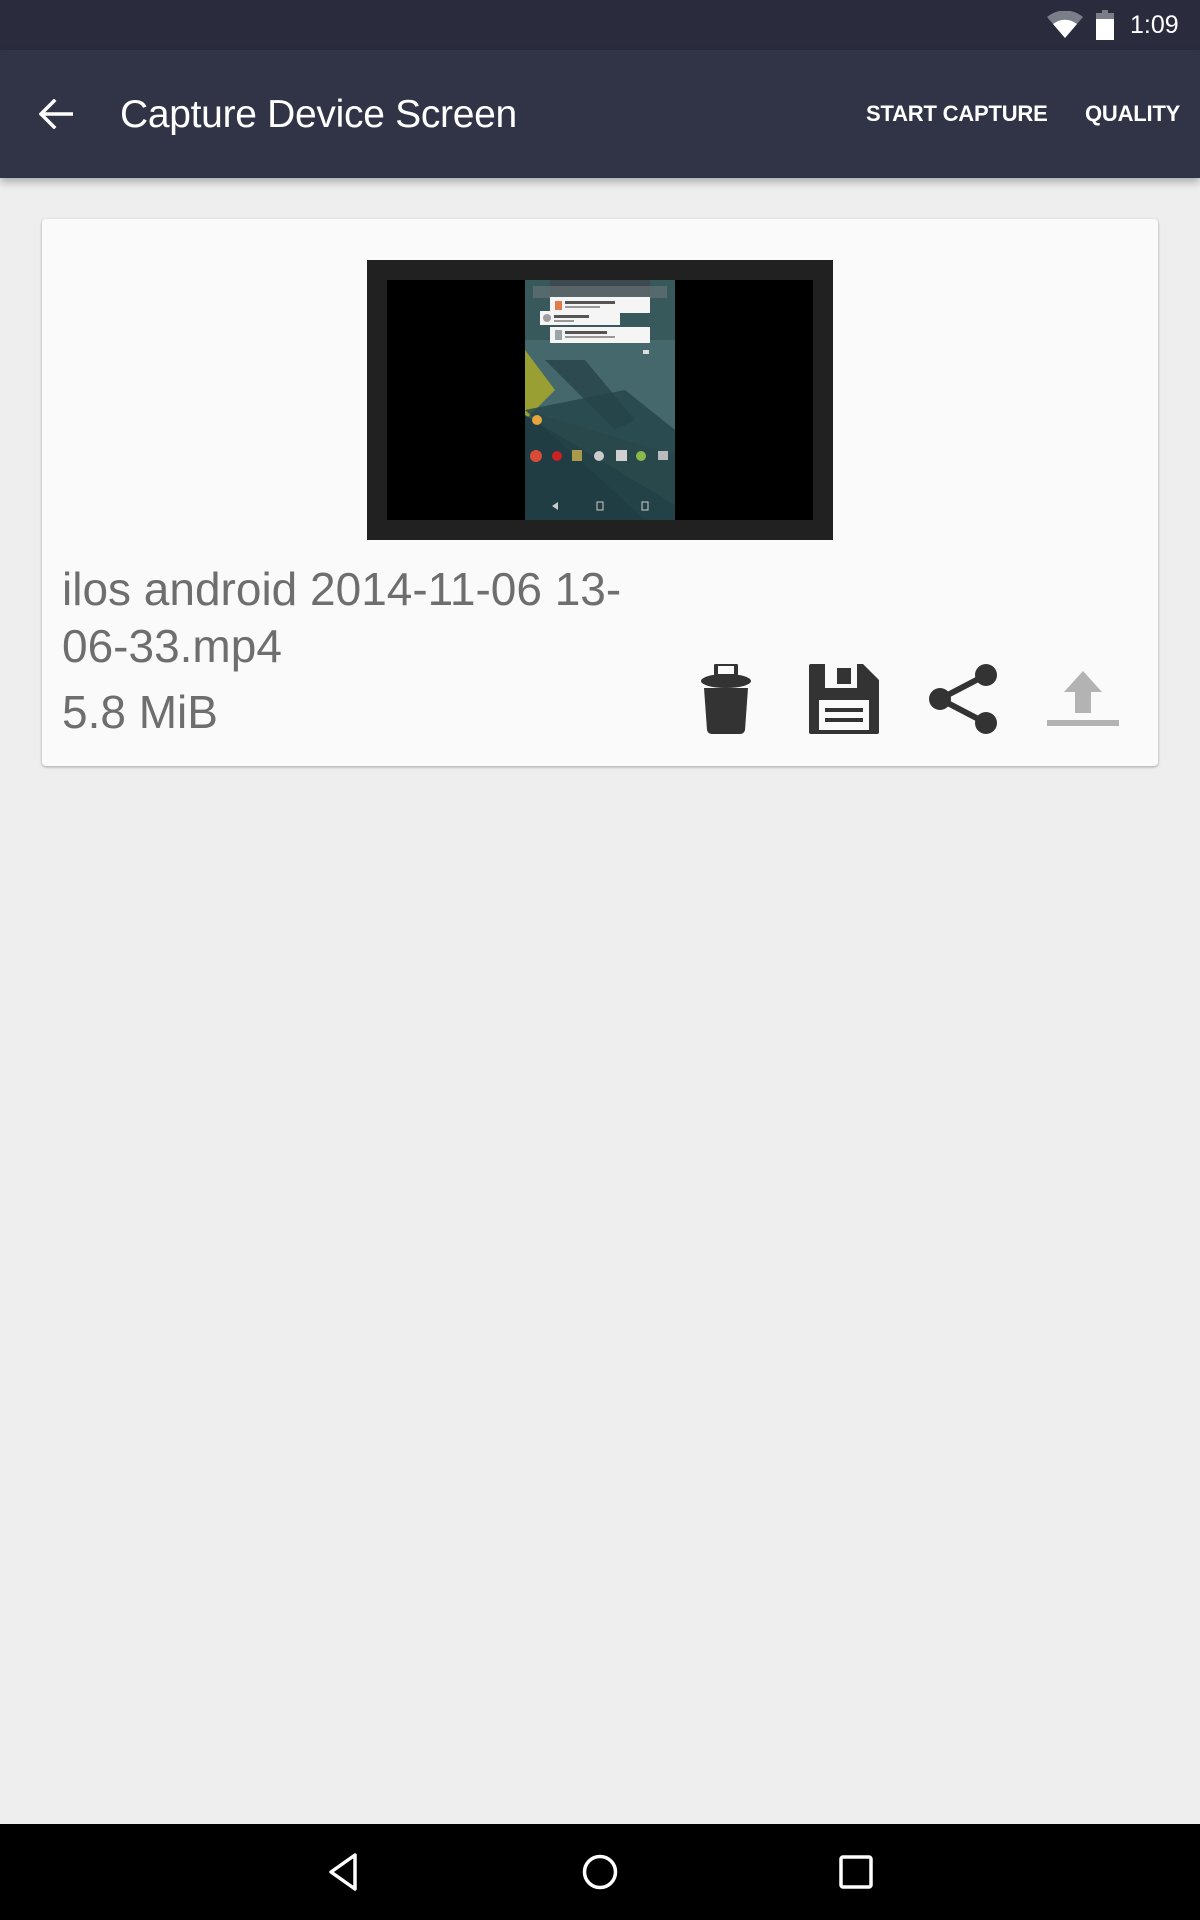  What do you see at coordinates (957, 114) in the screenshot?
I see `start-capture-button: START CAPTURE` at bounding box center [957, 114].